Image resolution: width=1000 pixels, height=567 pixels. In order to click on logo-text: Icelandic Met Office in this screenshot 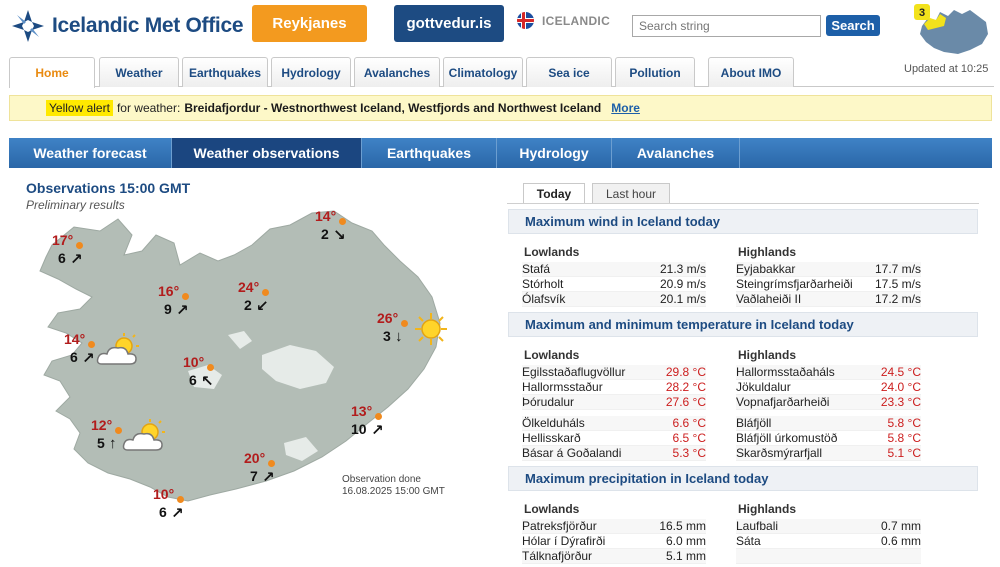, I will do `click(148, 25)`.